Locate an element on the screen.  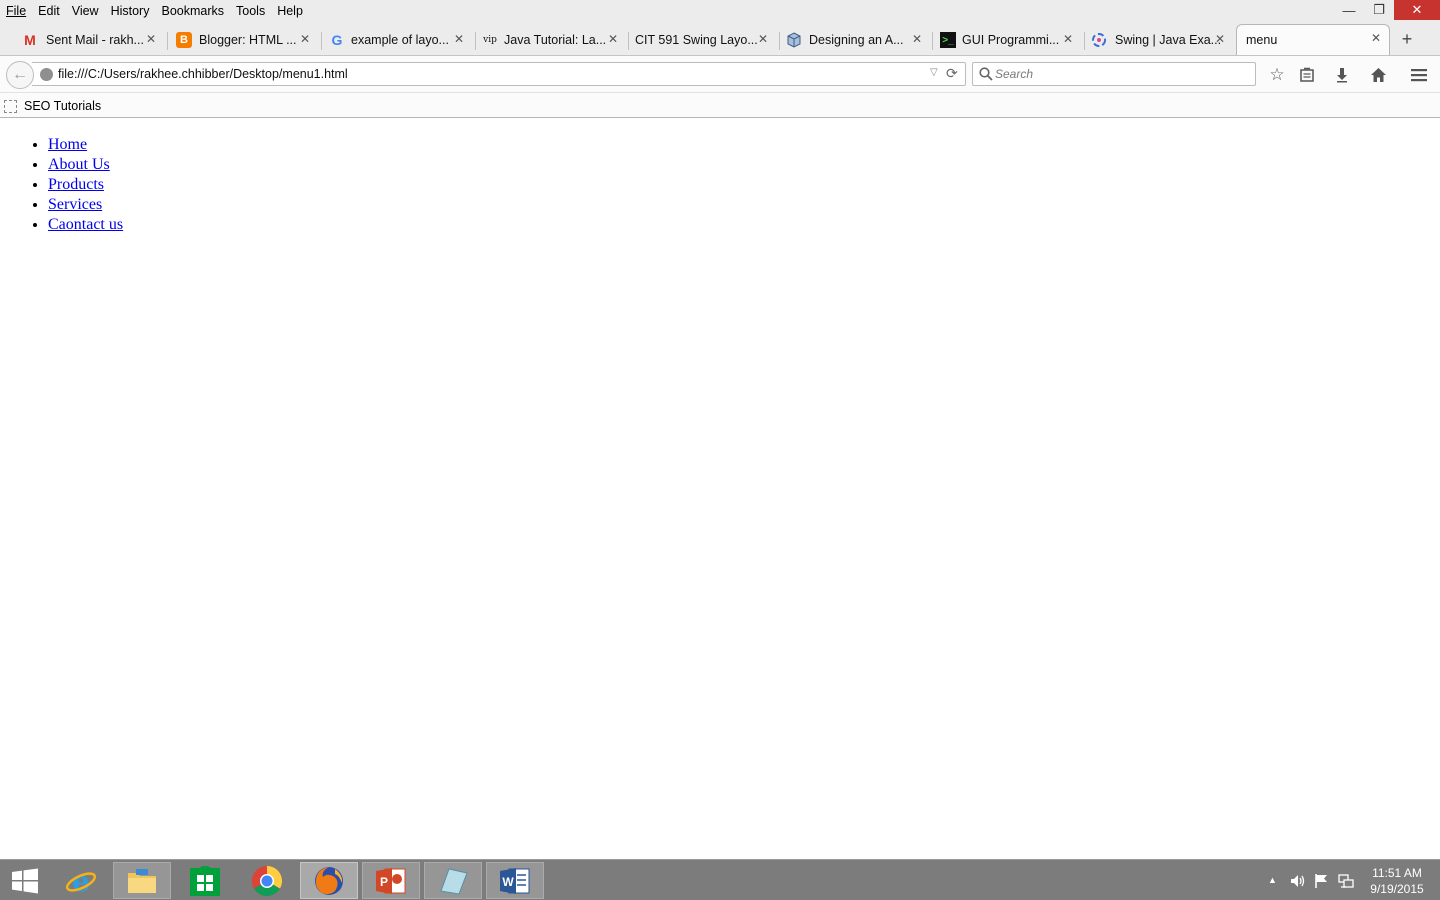
bookmark-seo-tutorials: SEO Tutorials is located at coordinates (52, 106).